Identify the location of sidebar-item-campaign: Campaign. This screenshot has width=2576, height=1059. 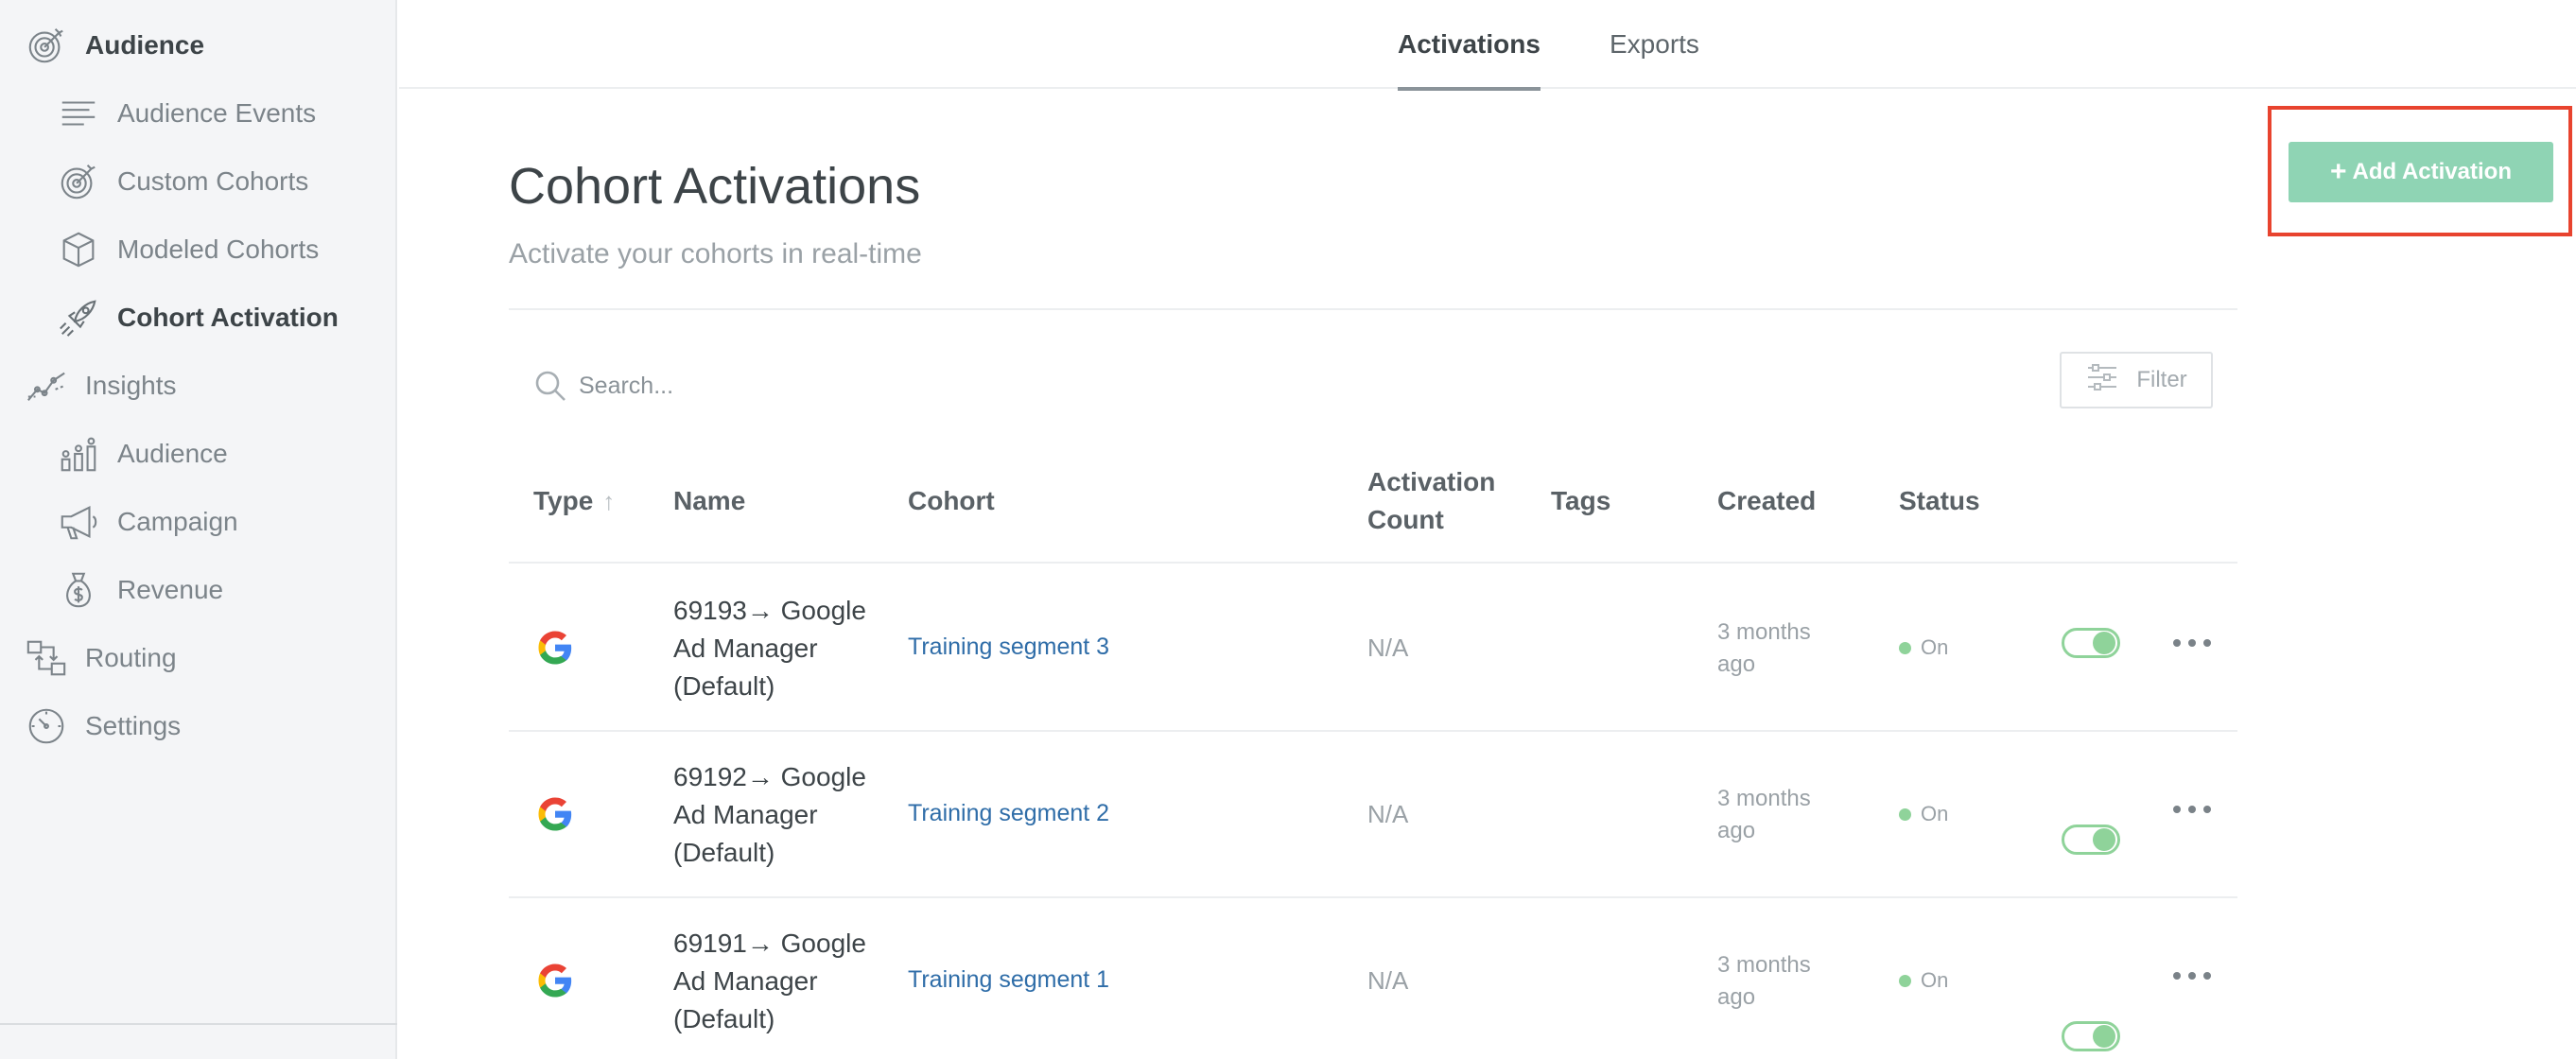
(146, 521).